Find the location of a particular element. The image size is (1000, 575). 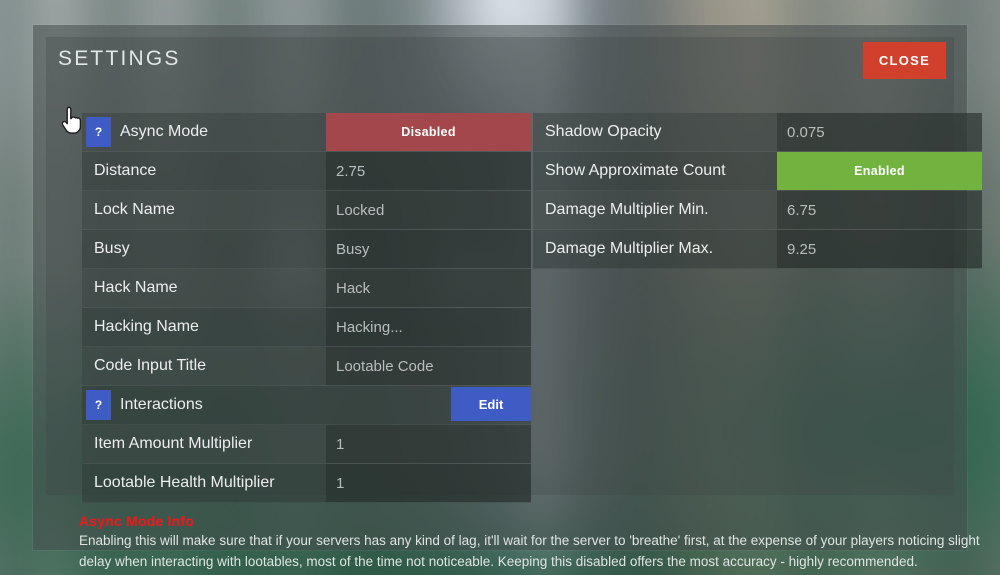

settings-row: Damage Multiplier Max. 9.25 is located at coordinates (757, 249).